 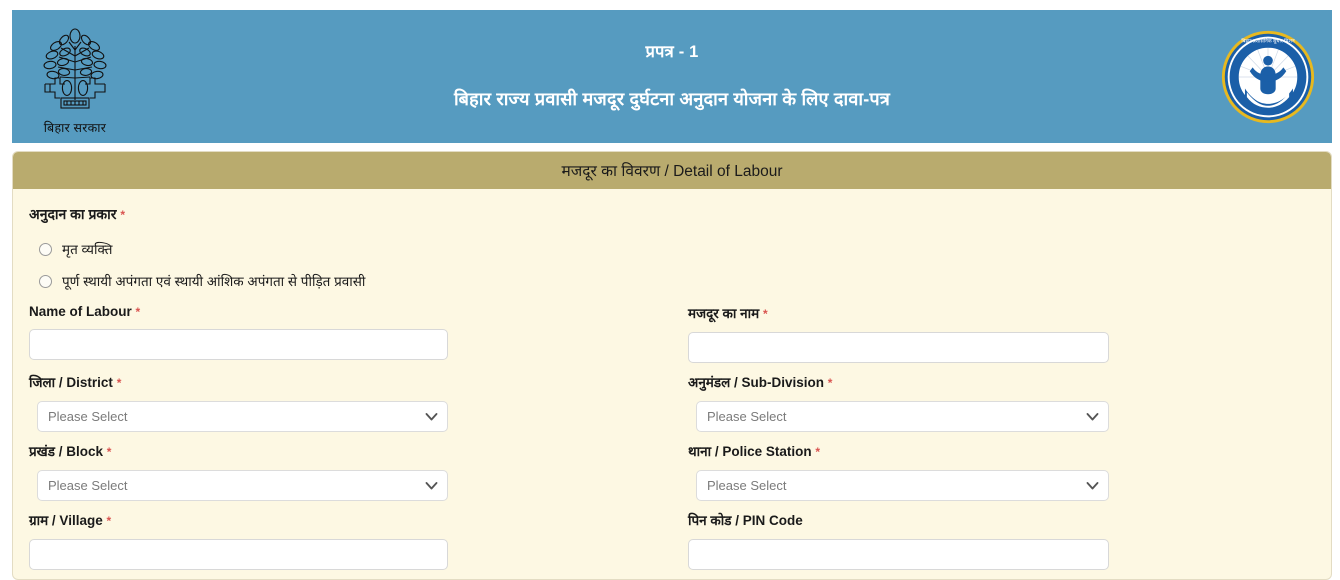 I want to click on field-row-name: Name of Labour * मजदूर का नाम *, so click(x=672, y=333).